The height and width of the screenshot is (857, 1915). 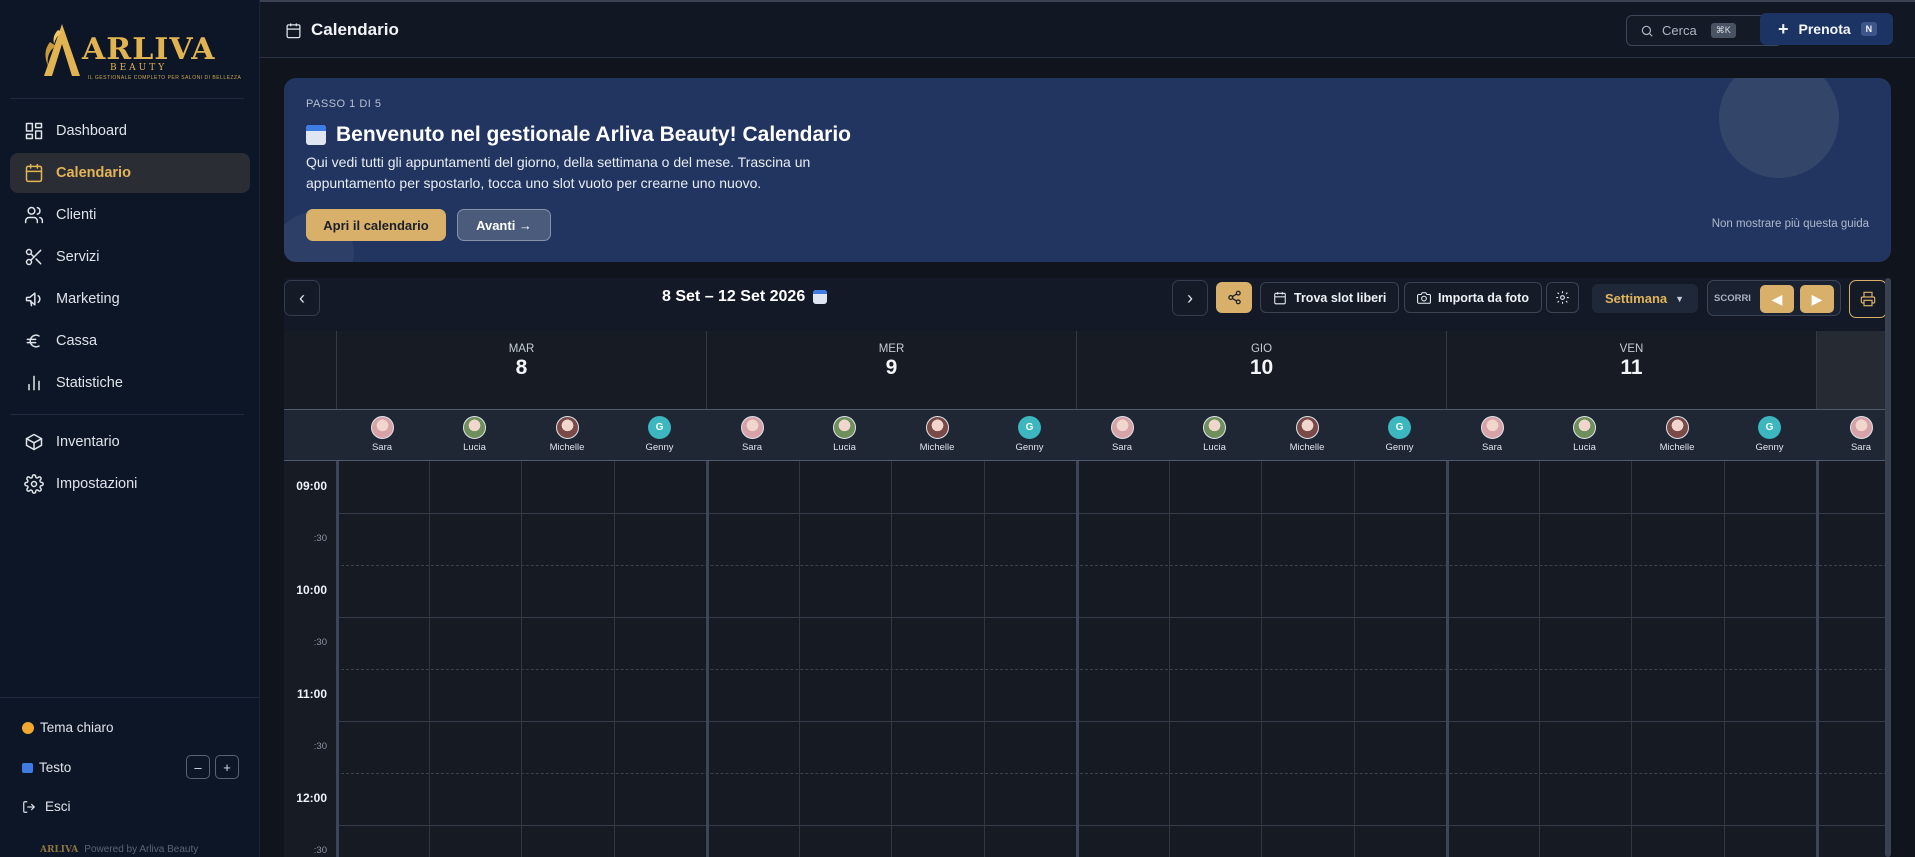 I want to click on view-select: Settimana ▼, so click(x=1645, y=298).